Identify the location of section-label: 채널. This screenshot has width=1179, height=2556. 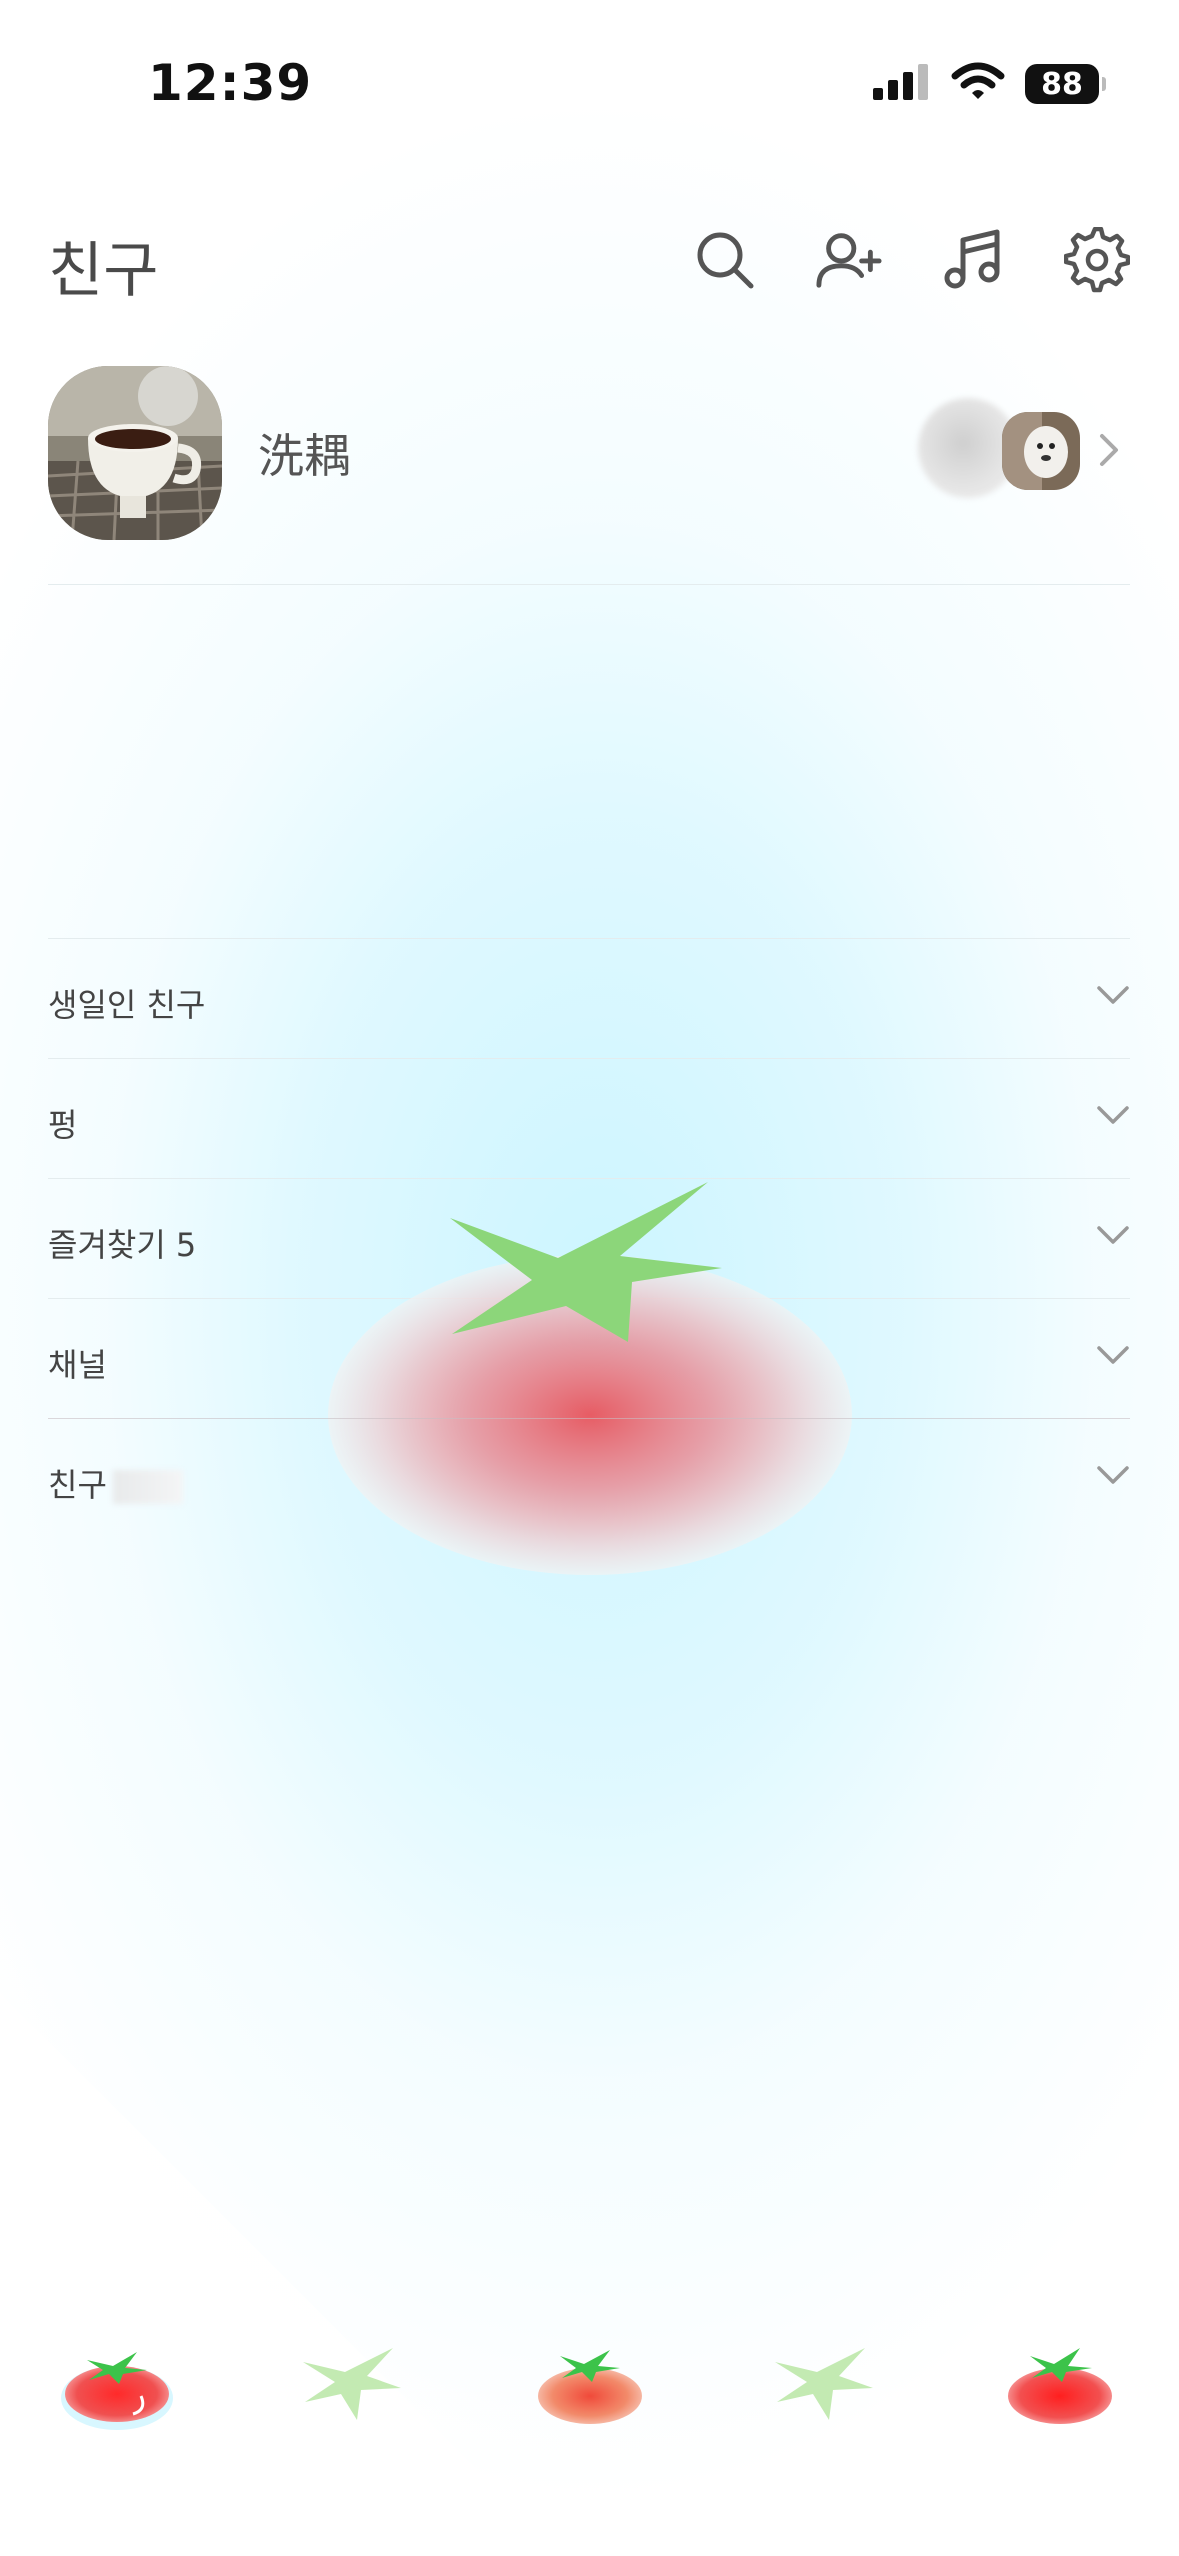
(77, 1365).